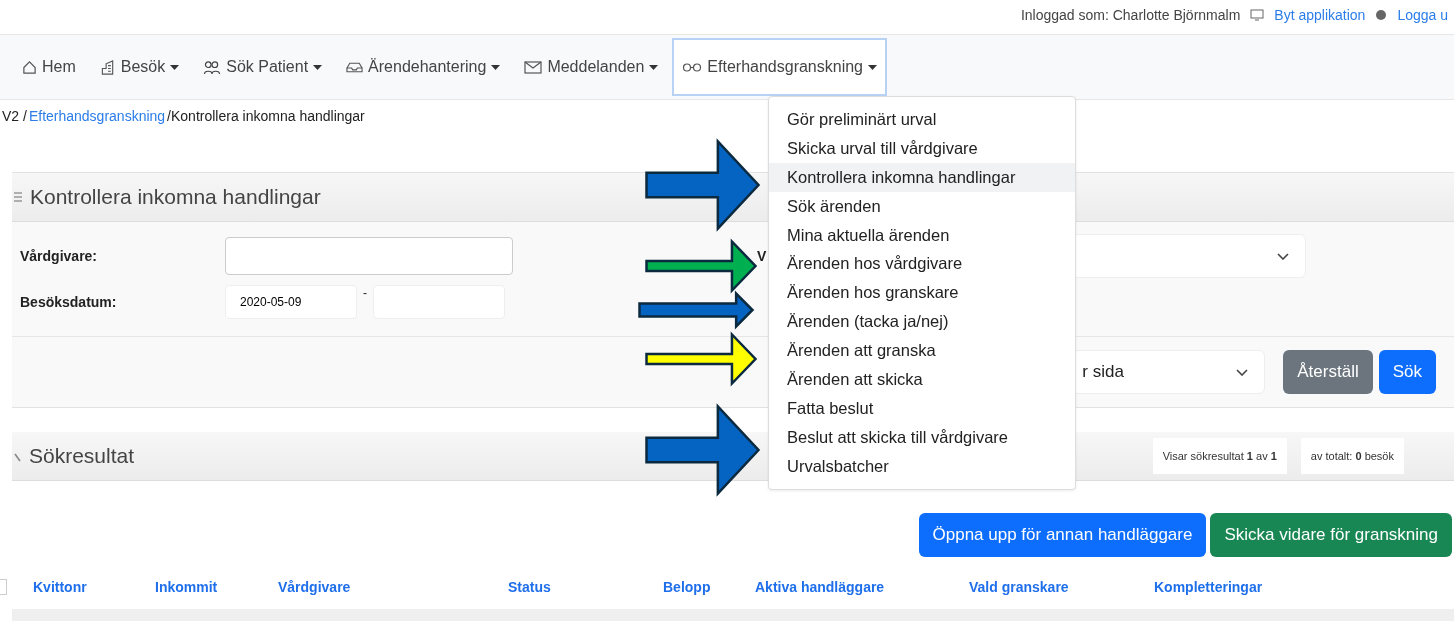 This screenshot has width=1454, height=621. What do you see at coordinates (533, 67) in the screenshot?
I see `envelope-icon` at bounding box center [533, 67].